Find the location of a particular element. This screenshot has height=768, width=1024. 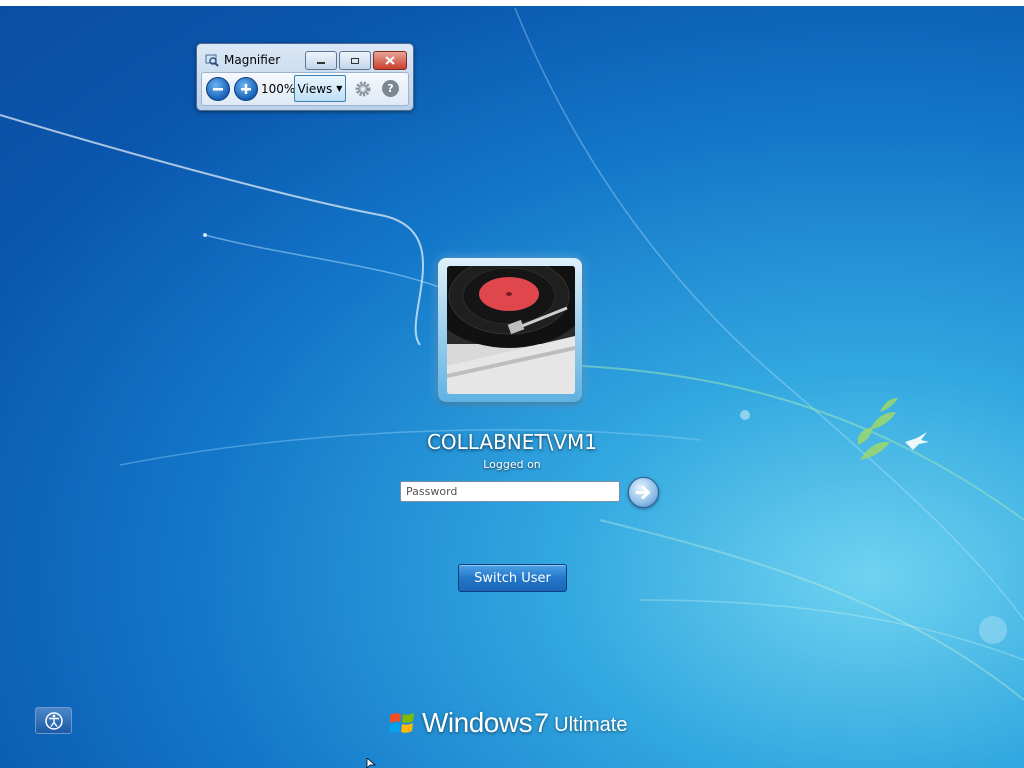

brand-product: Windows is located at coordinates (477, 722).